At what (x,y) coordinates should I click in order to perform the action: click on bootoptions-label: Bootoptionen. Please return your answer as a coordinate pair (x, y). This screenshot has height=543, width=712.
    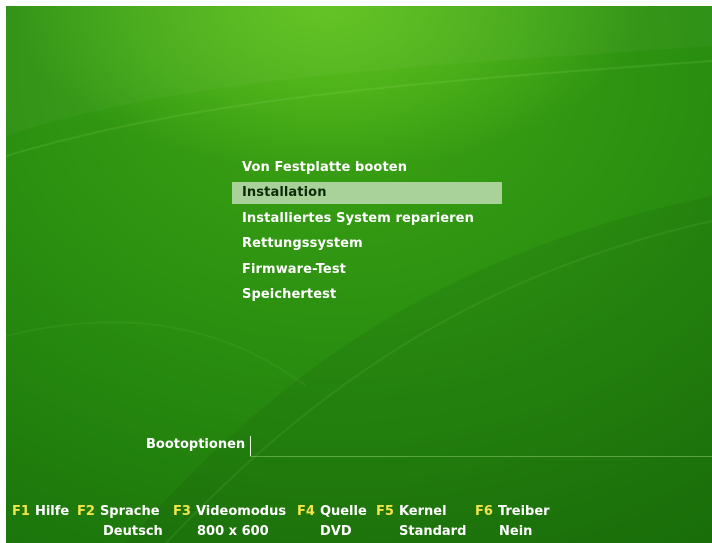
    Looking at the image, I should click on (196, 444).